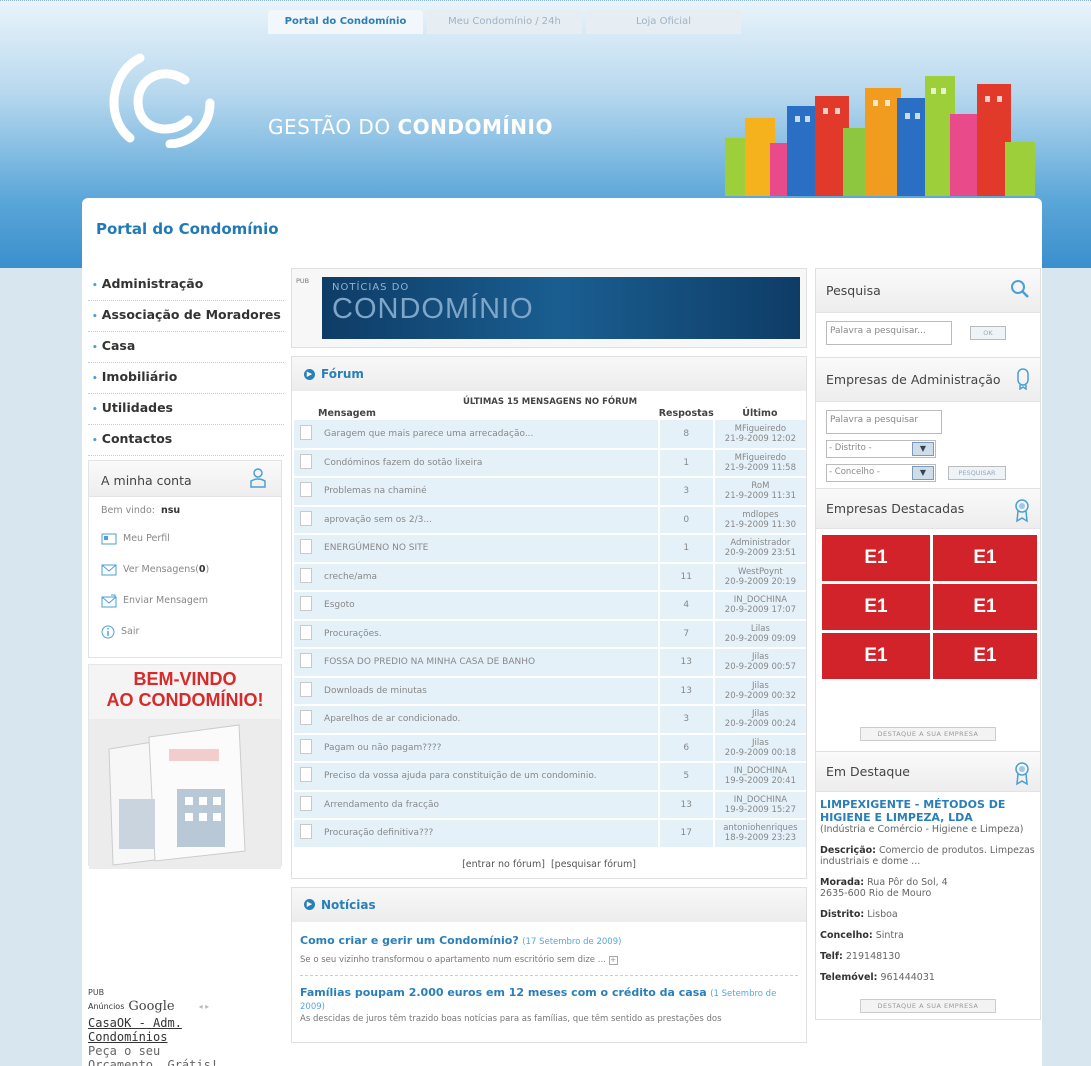 The height and width of the screenshot is (1066, 1091). Describe the element at coordinates (561, 308) in the screenshot. I see `news-banner: NOTÍCIAS DO CONDOMÍNIO` at that location.